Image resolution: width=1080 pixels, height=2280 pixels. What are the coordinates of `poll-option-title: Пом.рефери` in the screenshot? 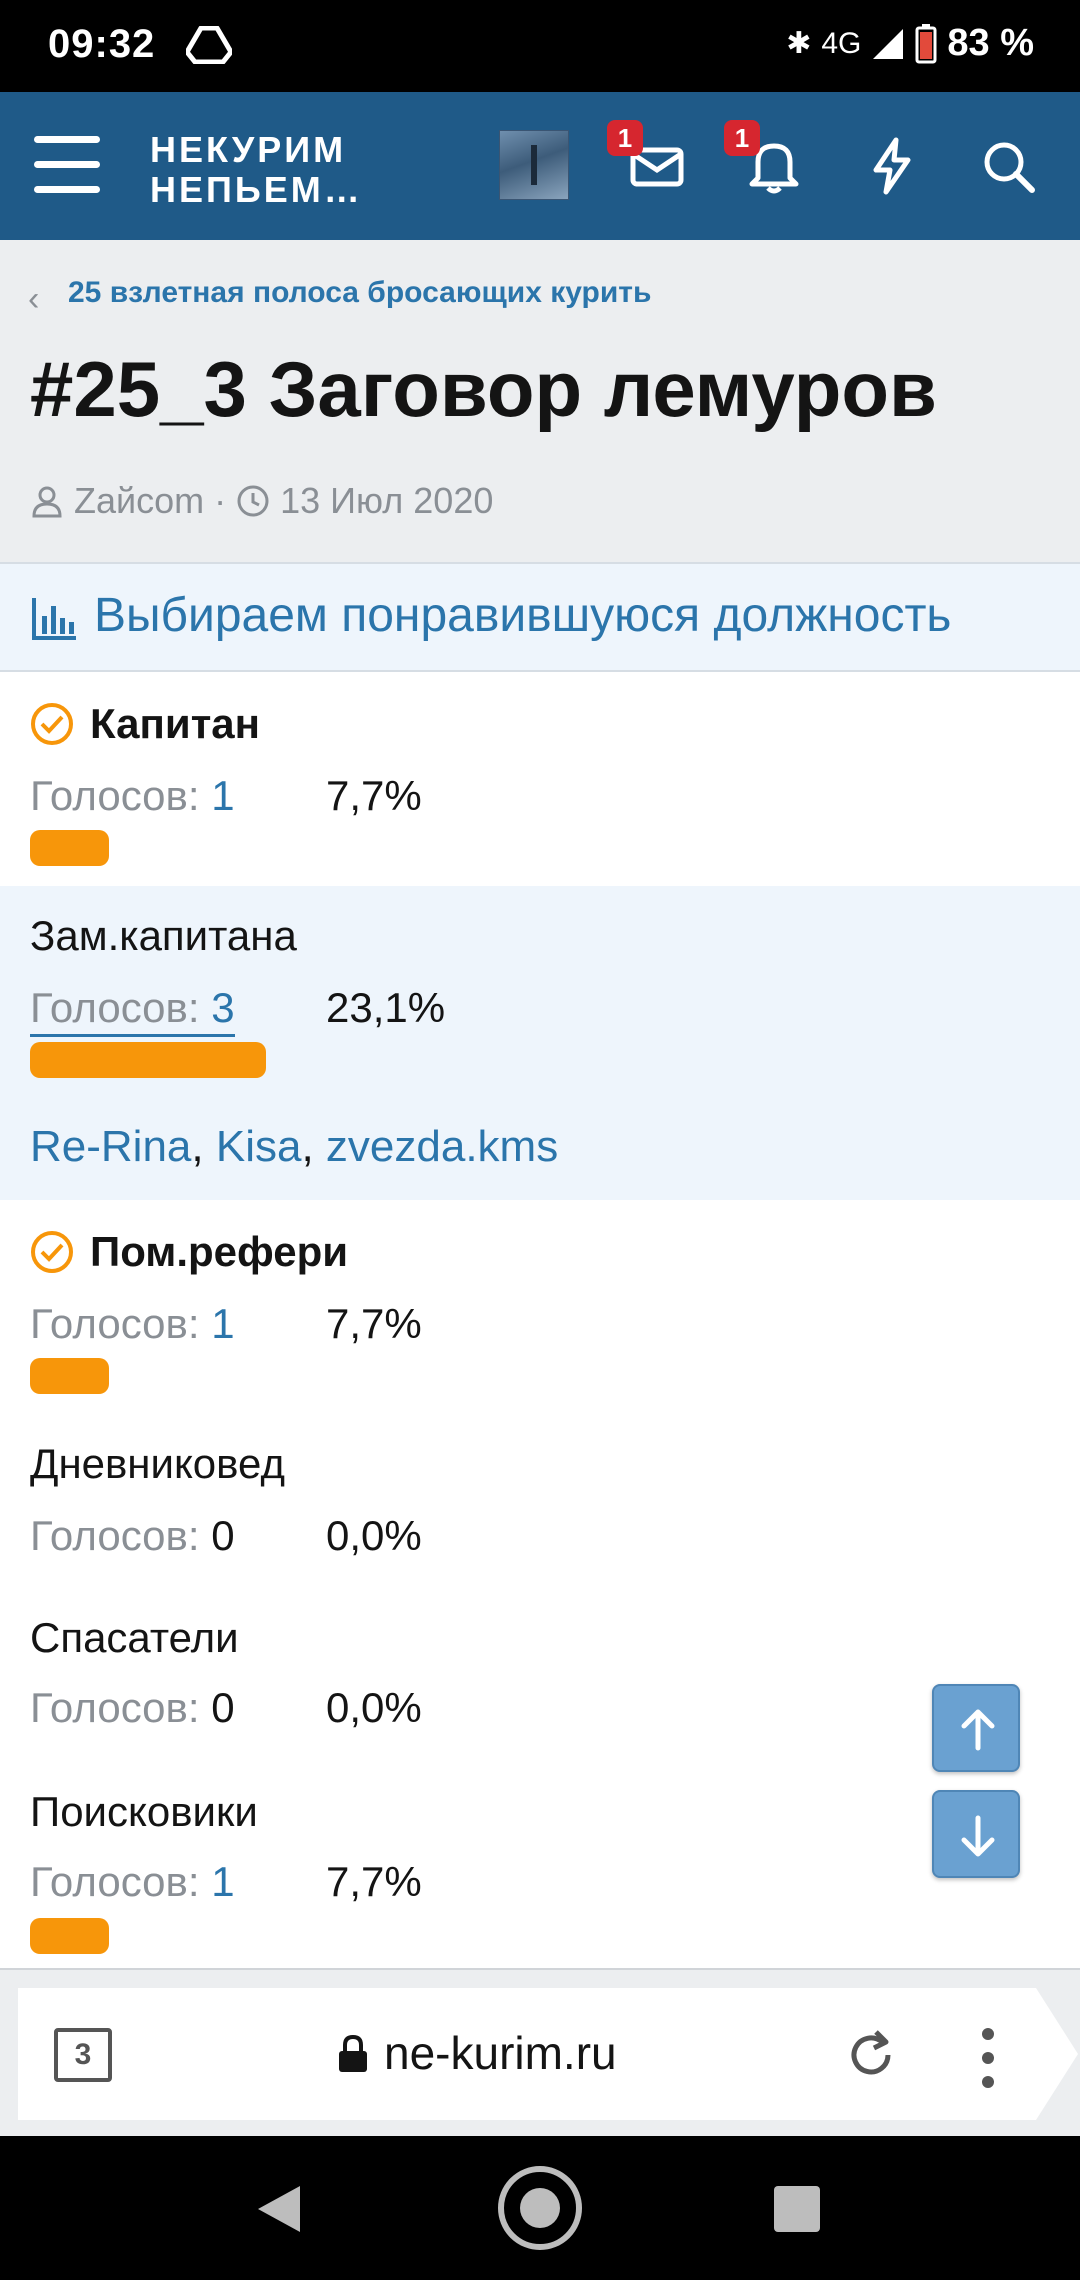 It's located at (189, 1252).